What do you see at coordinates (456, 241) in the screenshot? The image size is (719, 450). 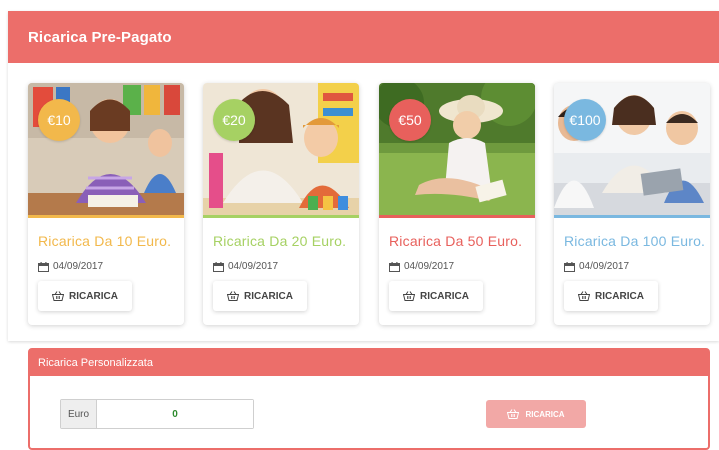 I see `card-title: Ricarica Da 50 Euro.` at bounding box center [456, 241].